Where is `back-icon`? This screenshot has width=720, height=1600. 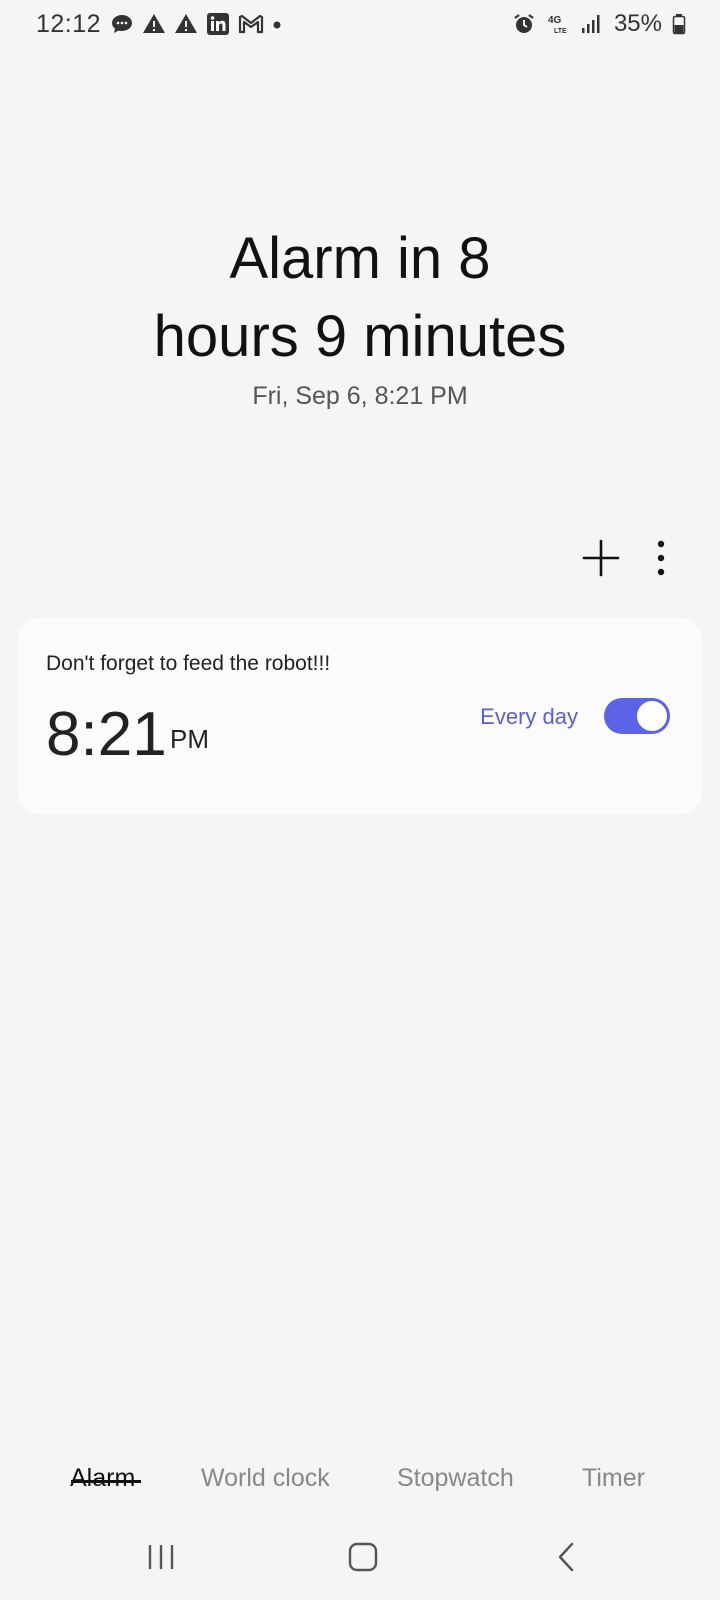
back-icon is located at coordinates (567, 1557).